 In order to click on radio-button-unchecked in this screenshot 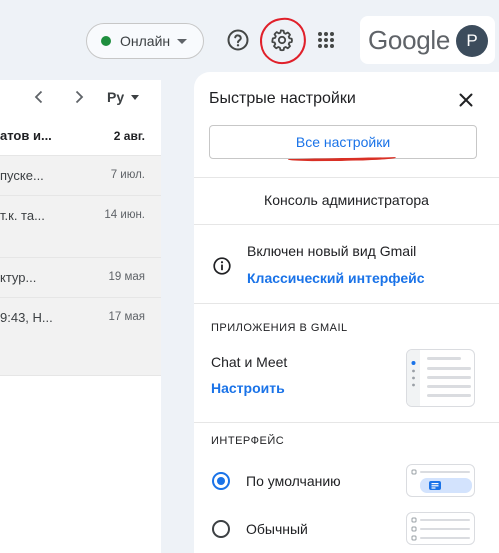, I will do `click(221, 529)`.